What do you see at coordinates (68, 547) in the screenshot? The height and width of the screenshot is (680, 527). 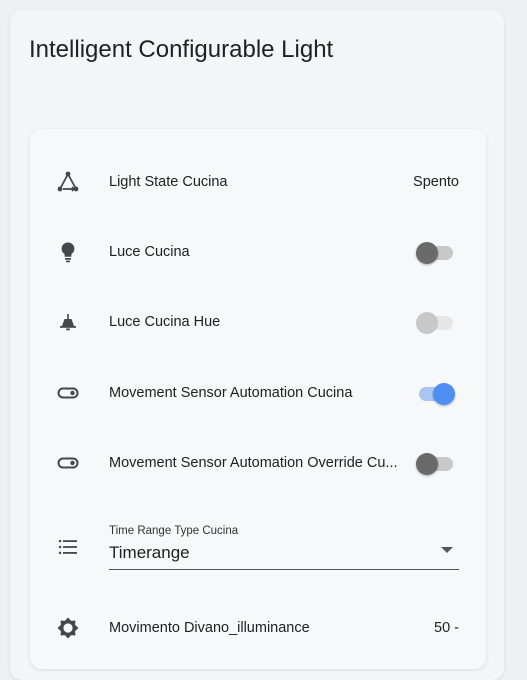 I see `format-list-icon` at bounding box center [68, 547].